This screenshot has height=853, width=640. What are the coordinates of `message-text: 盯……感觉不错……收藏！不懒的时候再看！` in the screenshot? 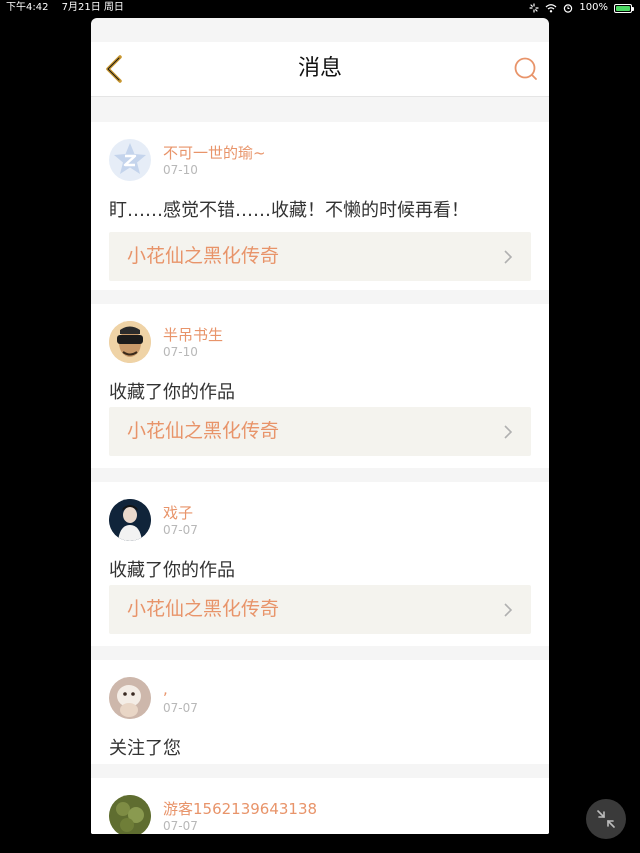 It's located at (289, 210).